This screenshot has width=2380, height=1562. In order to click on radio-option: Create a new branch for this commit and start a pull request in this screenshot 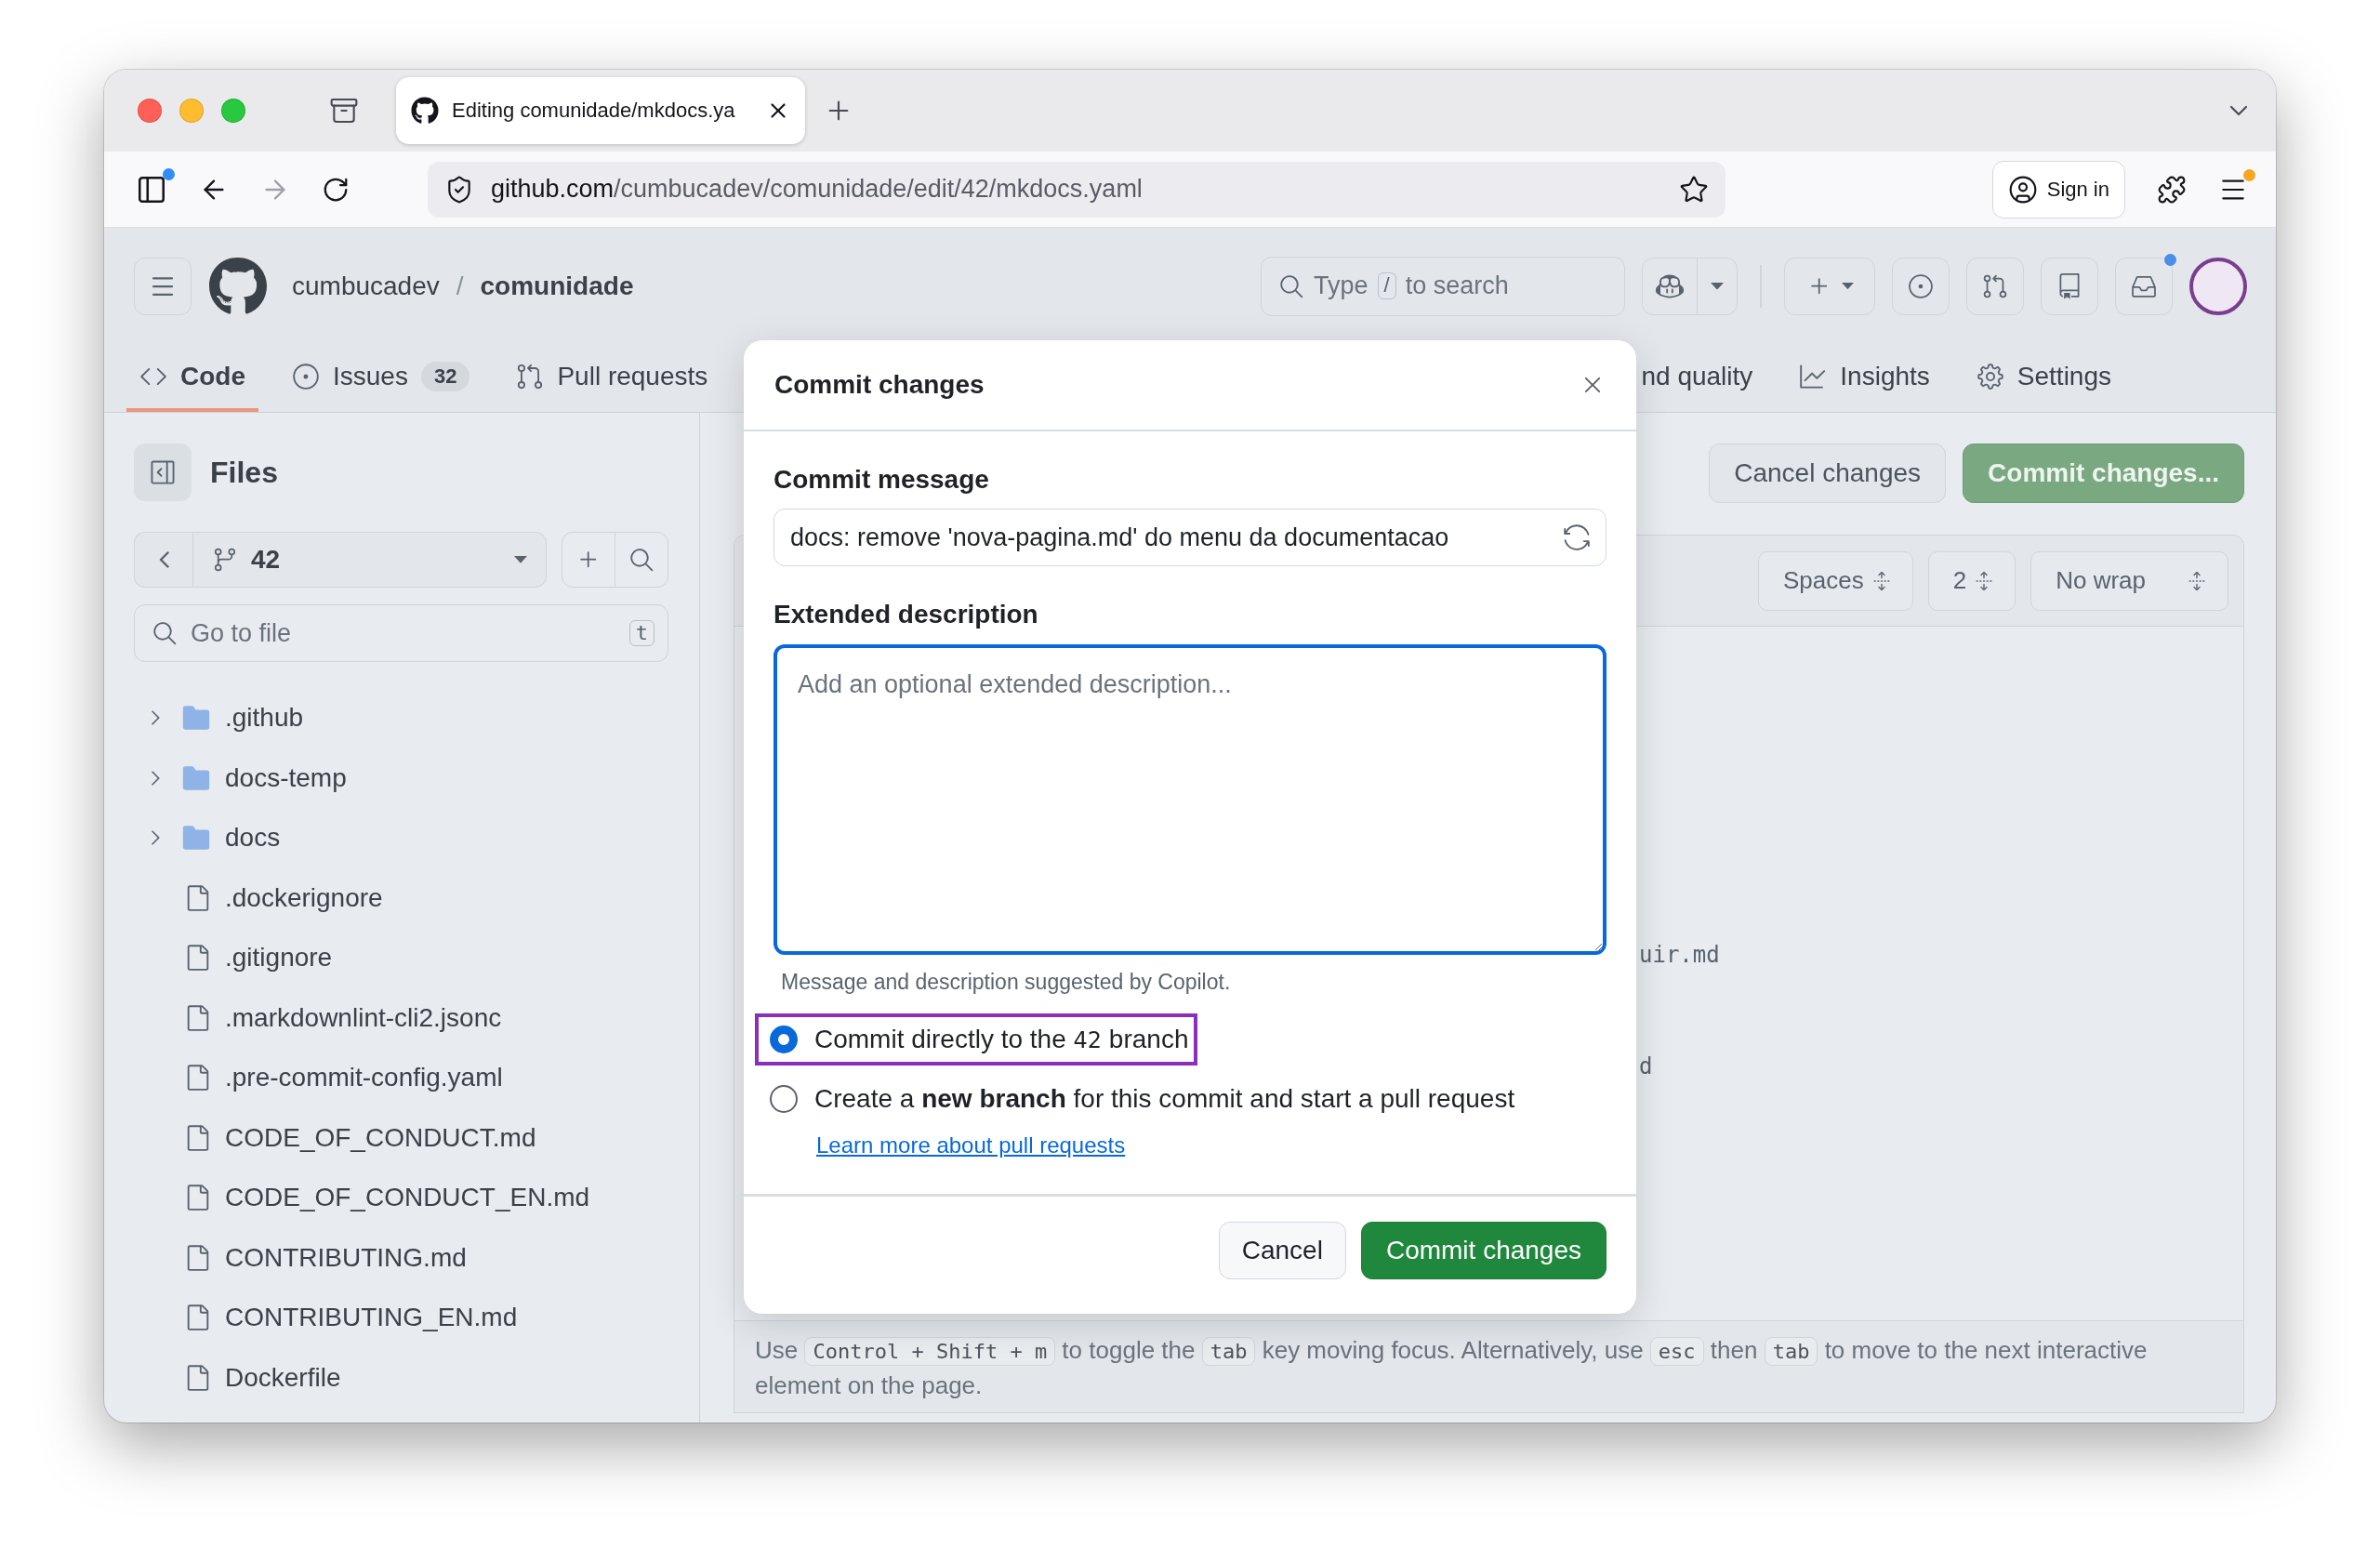, I will do `click(1140, 1099)`.